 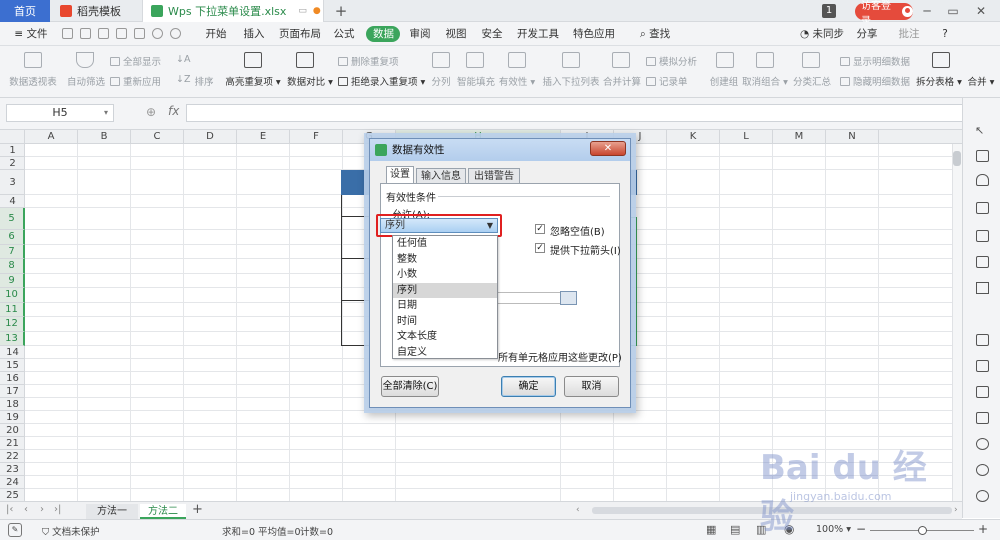 What do you see at coordinates (67, 33) in the screenshot?
I see `save-icon` at bounding box center [67, 33].